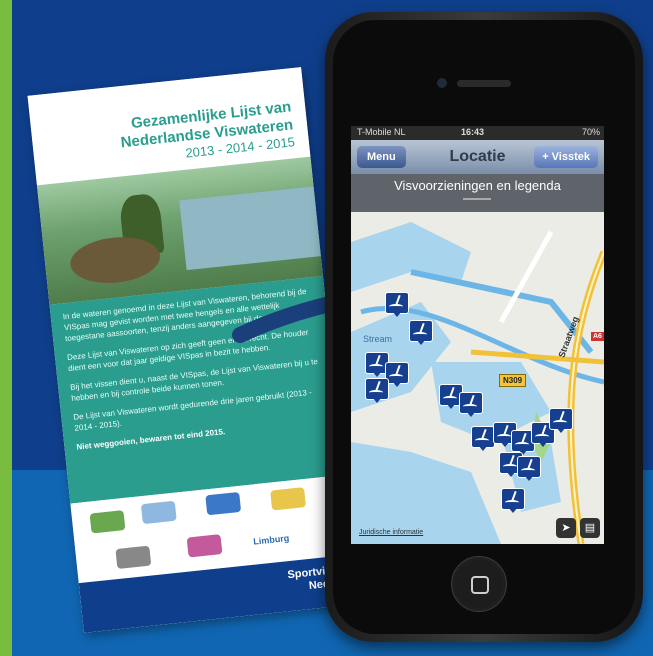 This screenshot has width=653, height=656. Describe the element at coordinates (442, 83) in the screenshot. I see `front-camera-icon` at that location.